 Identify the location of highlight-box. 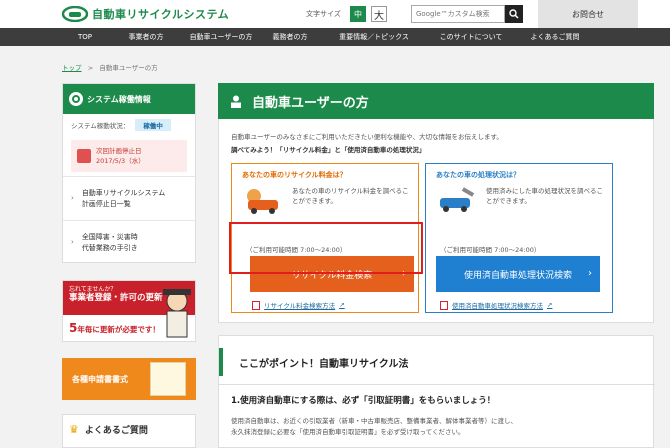
(326, 248).